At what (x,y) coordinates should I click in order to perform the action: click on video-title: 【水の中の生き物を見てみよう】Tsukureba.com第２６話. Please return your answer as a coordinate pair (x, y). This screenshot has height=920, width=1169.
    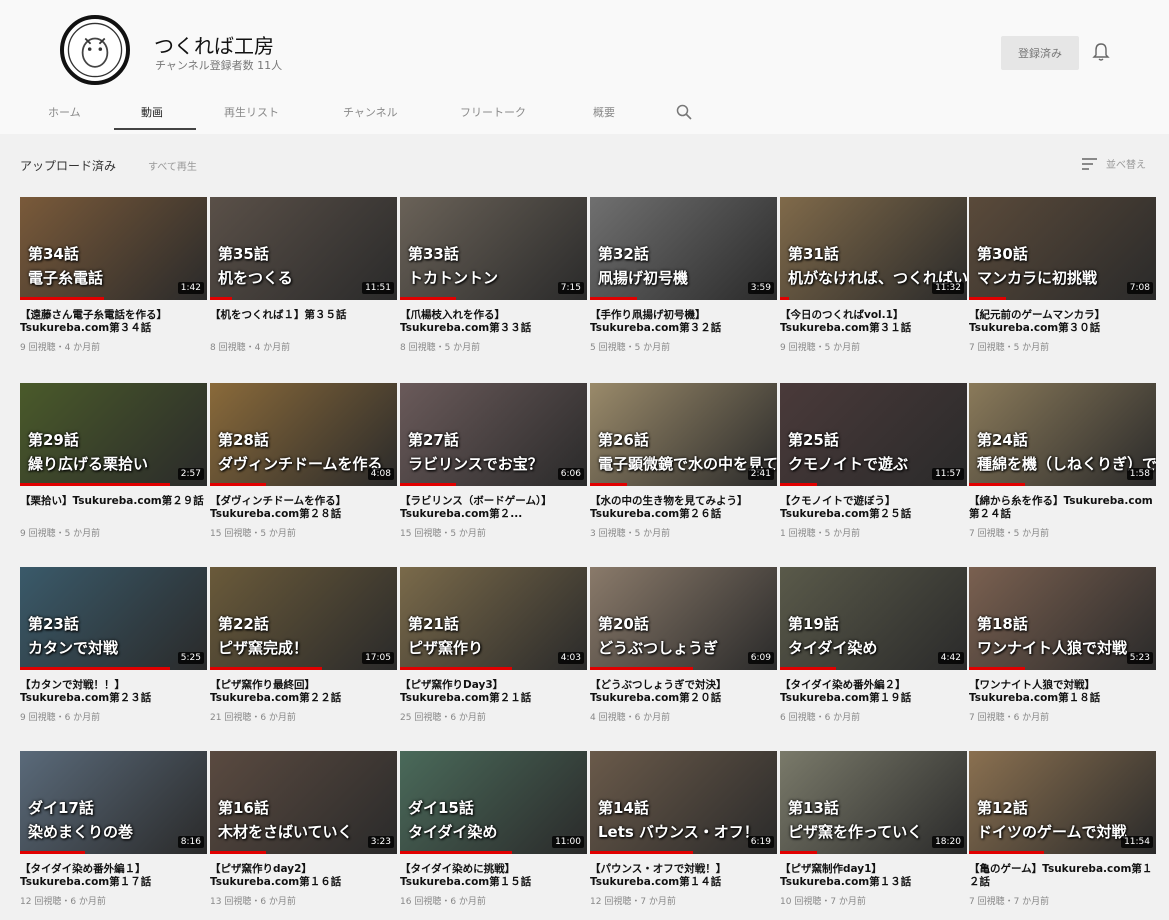
    Looking at the image, I should click on (683, 508).